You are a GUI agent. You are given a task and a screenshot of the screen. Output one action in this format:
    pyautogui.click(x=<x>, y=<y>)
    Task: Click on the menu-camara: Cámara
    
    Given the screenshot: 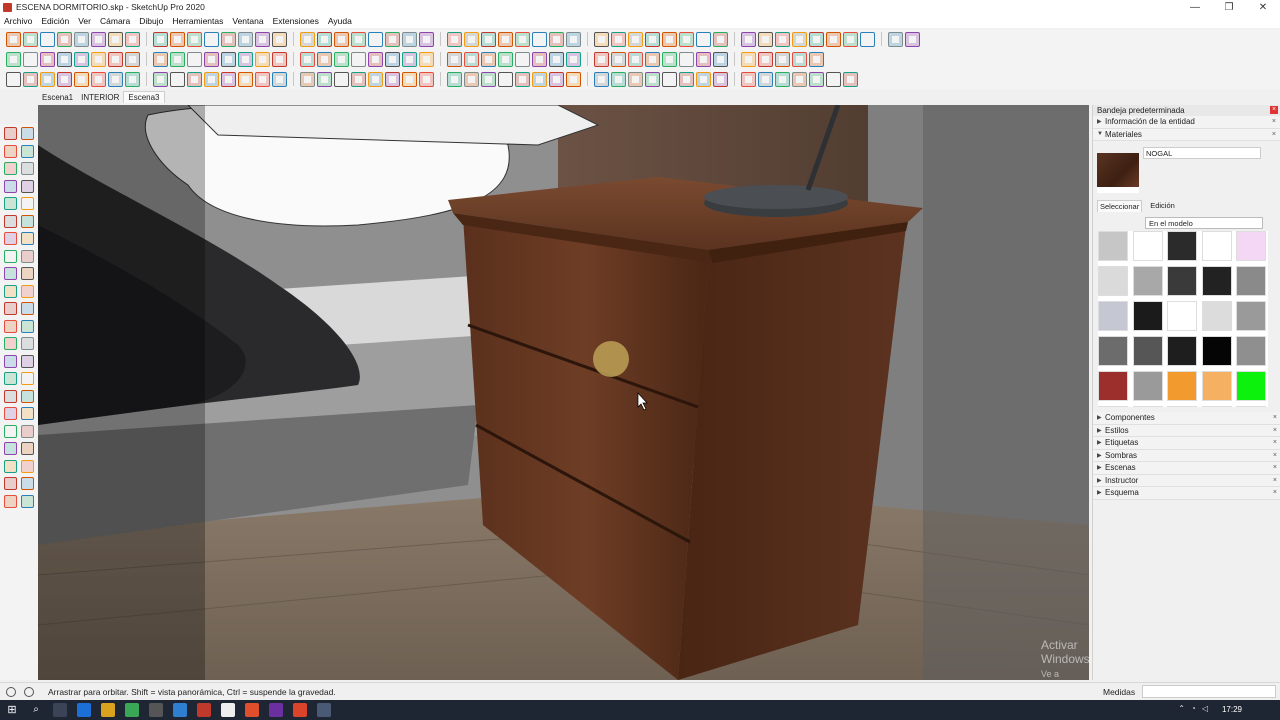 What is the action you would take?
    pyautogui.click(x=115, y=21)
    